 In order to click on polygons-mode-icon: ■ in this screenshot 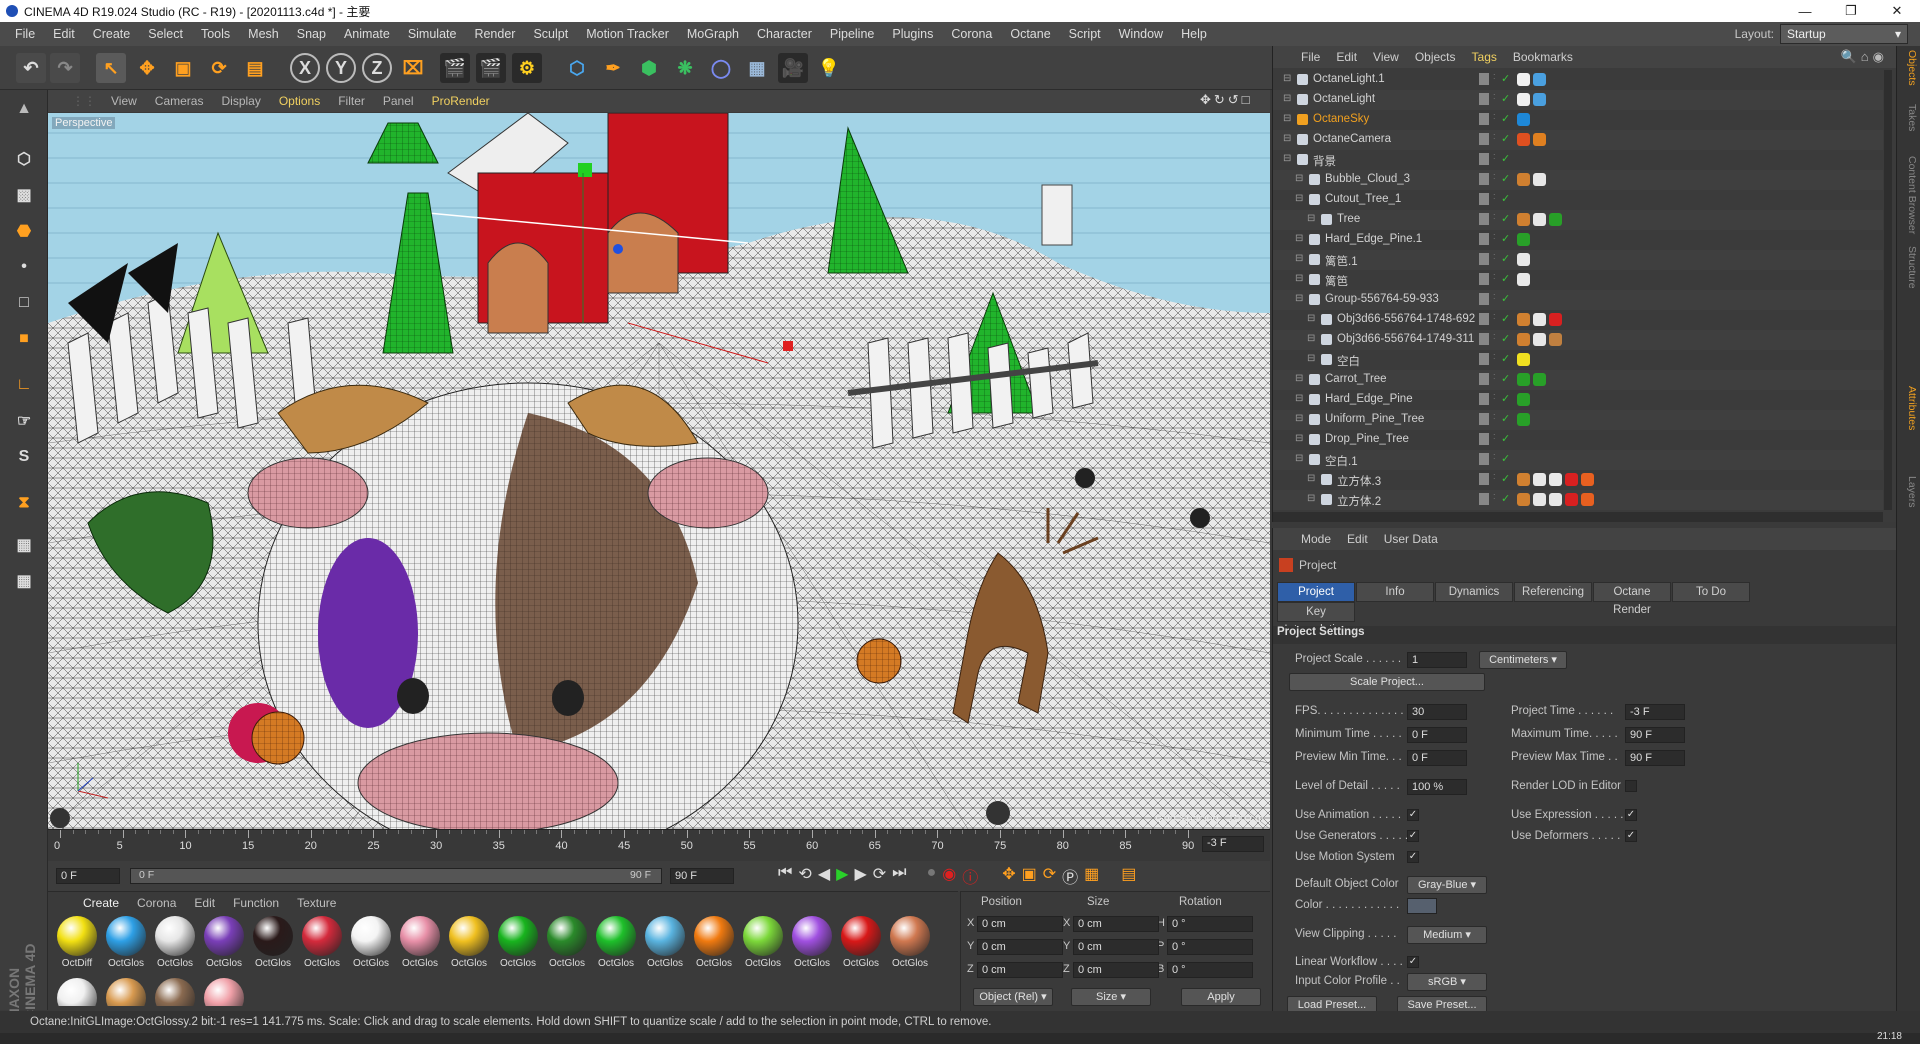, I will do `click(24, 339)`.